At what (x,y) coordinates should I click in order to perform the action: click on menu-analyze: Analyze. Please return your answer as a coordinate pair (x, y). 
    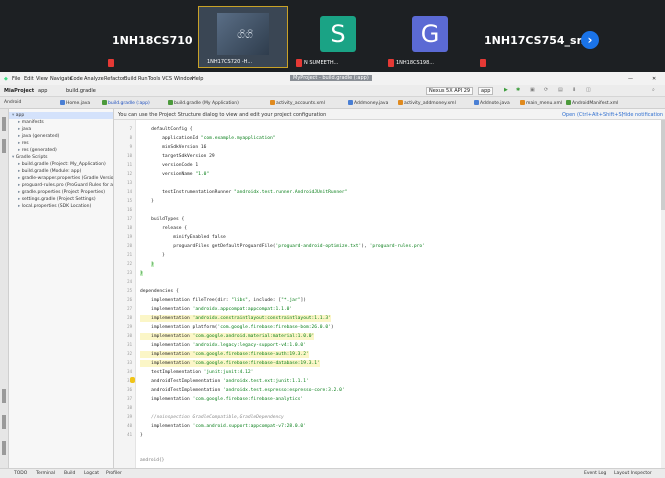
    Looking at the image, I should click on (94, 79).